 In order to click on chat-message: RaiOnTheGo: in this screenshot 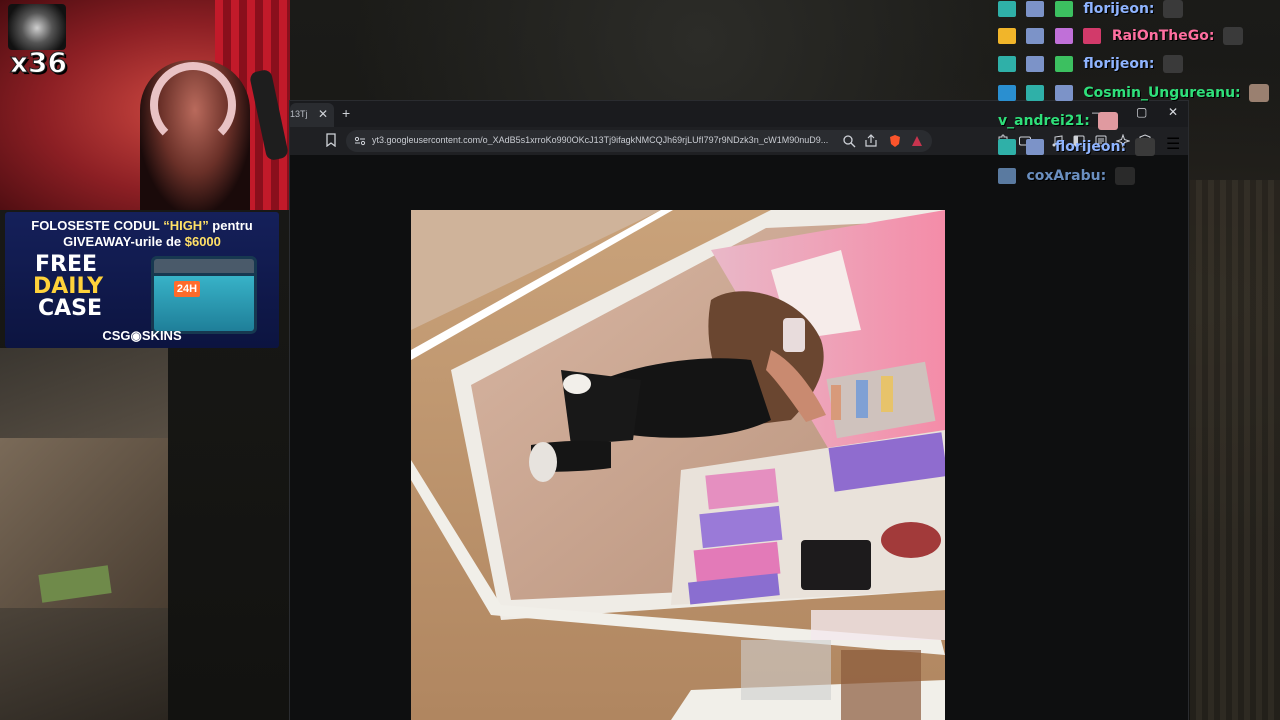, I will do `click(1120, 37)`.